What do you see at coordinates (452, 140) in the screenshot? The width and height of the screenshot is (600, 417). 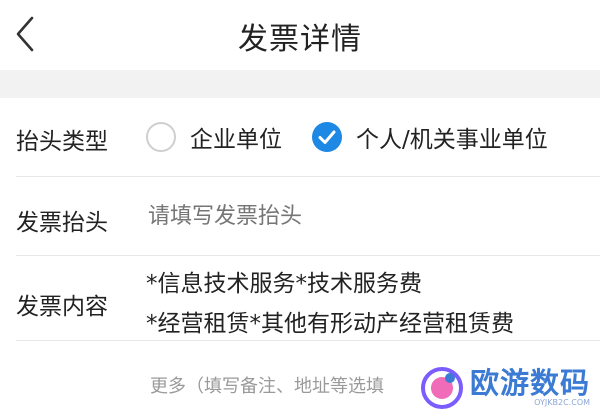 I see `option-personal-label: 个人/机关事业单位` at bounding box center [452, 140].